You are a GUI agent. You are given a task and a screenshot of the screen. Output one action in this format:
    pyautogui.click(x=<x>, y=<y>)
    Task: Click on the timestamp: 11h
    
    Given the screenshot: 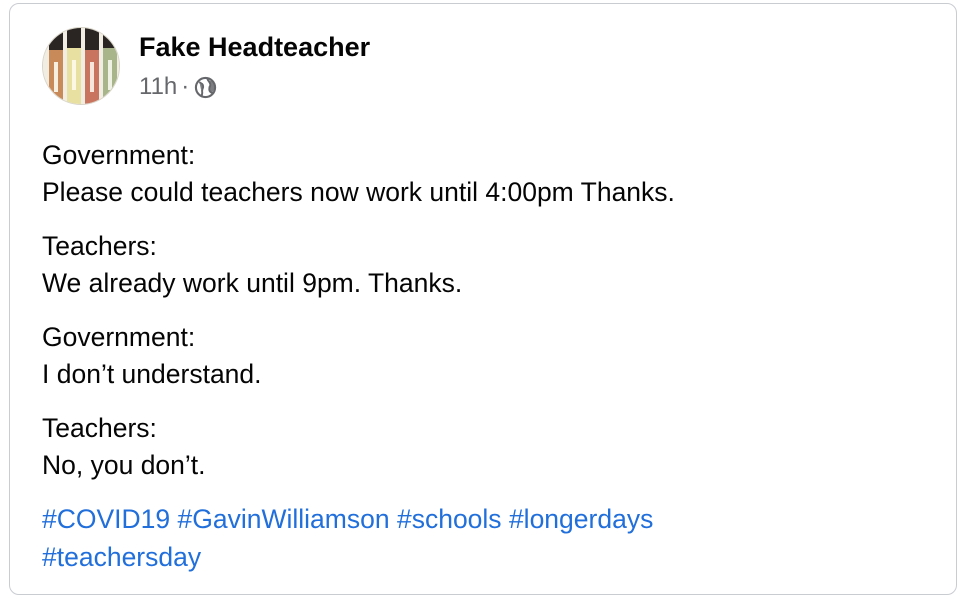 What is the action you would take?
    pyautogui.click(x=158, y=87)
    